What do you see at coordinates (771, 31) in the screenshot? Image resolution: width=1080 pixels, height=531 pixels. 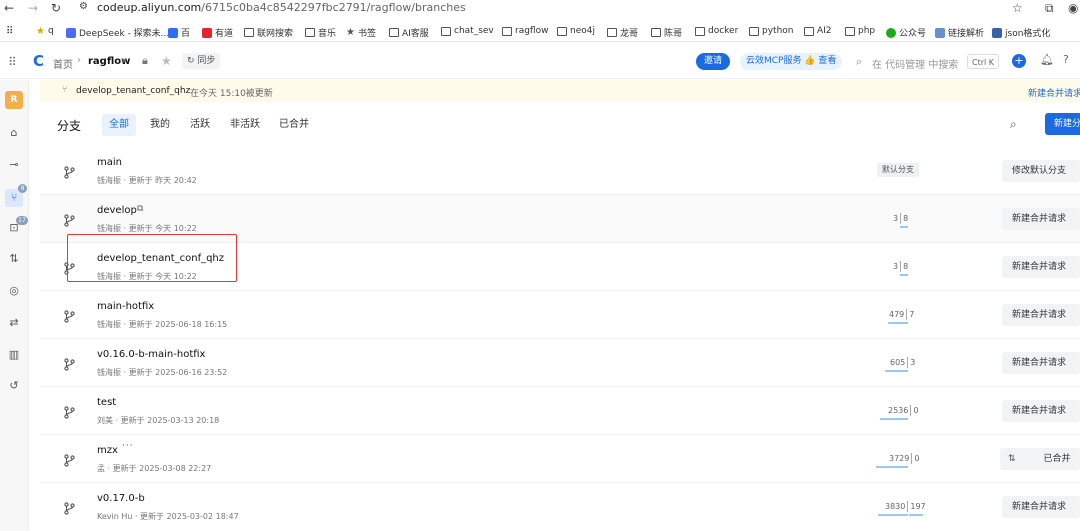 I see `bookmark-item: python` at bounding box center [771, 31].